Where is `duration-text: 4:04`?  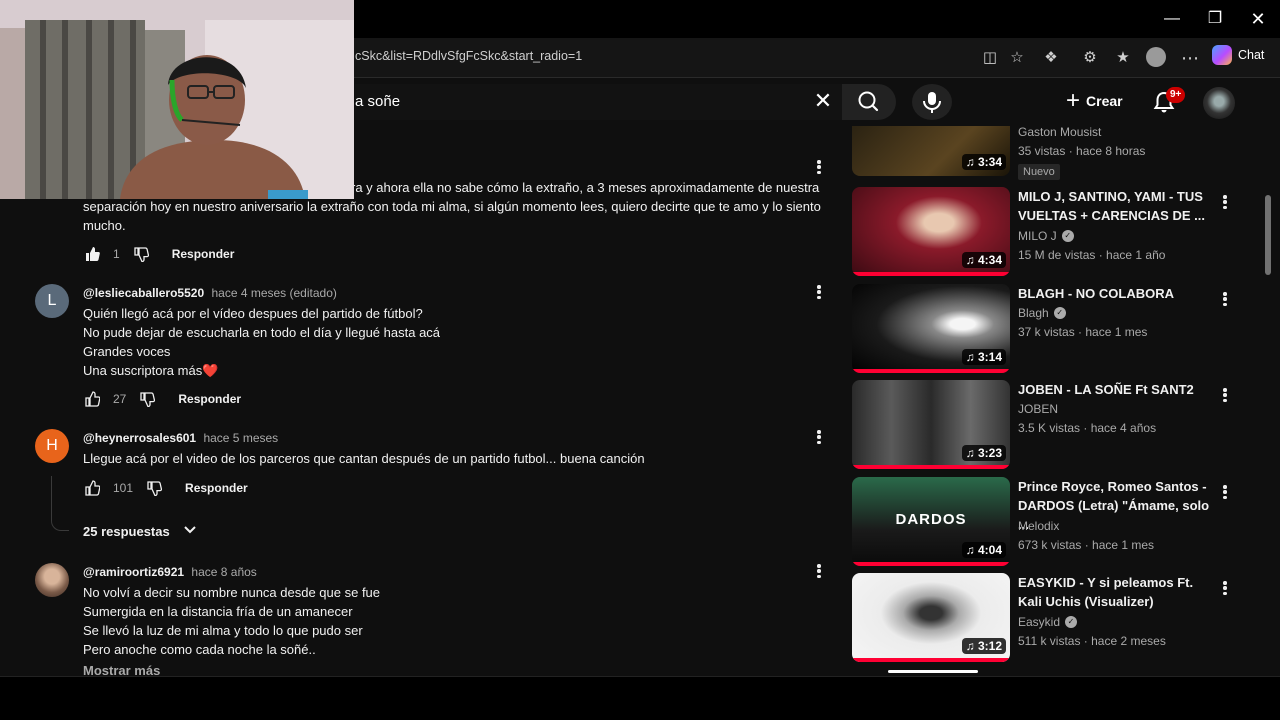
duration-text: 4:04 is located at coordinates (989, 550).